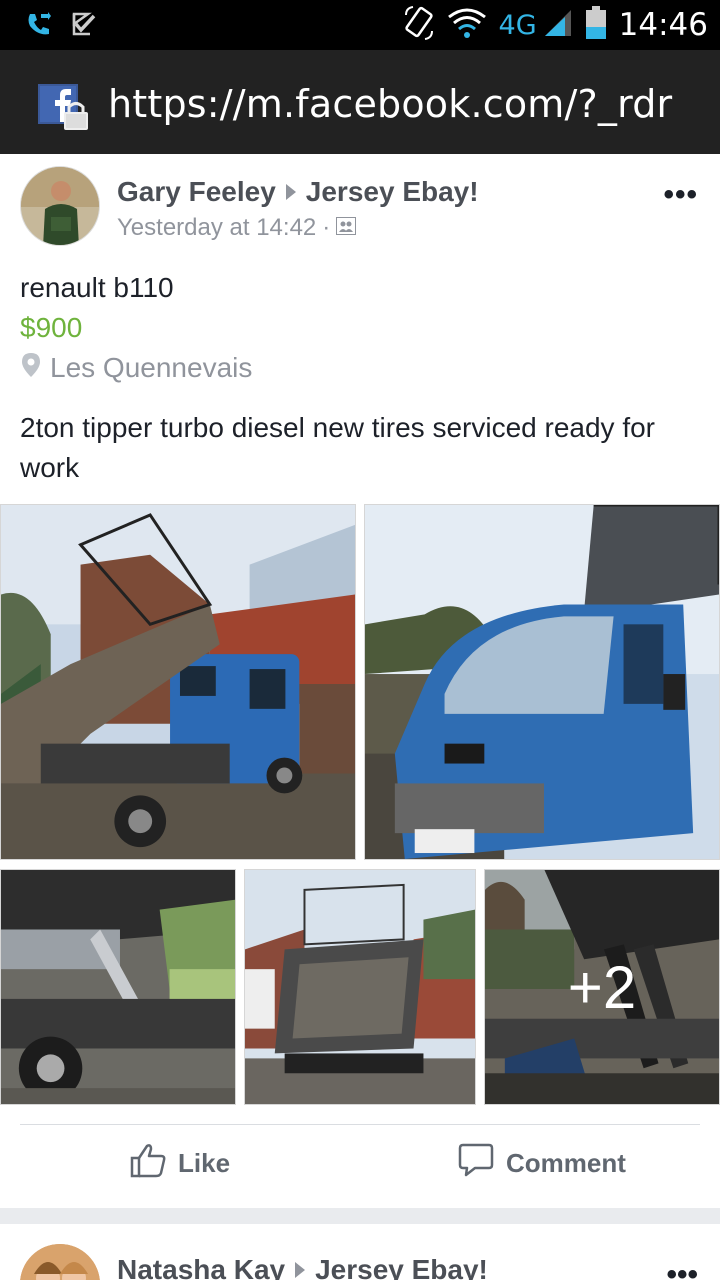 The width and height of the screenshot is (720, 1280). I want to click on next-post: Natasha Kay Jersey Ebay! •••, so click(360, 1252).